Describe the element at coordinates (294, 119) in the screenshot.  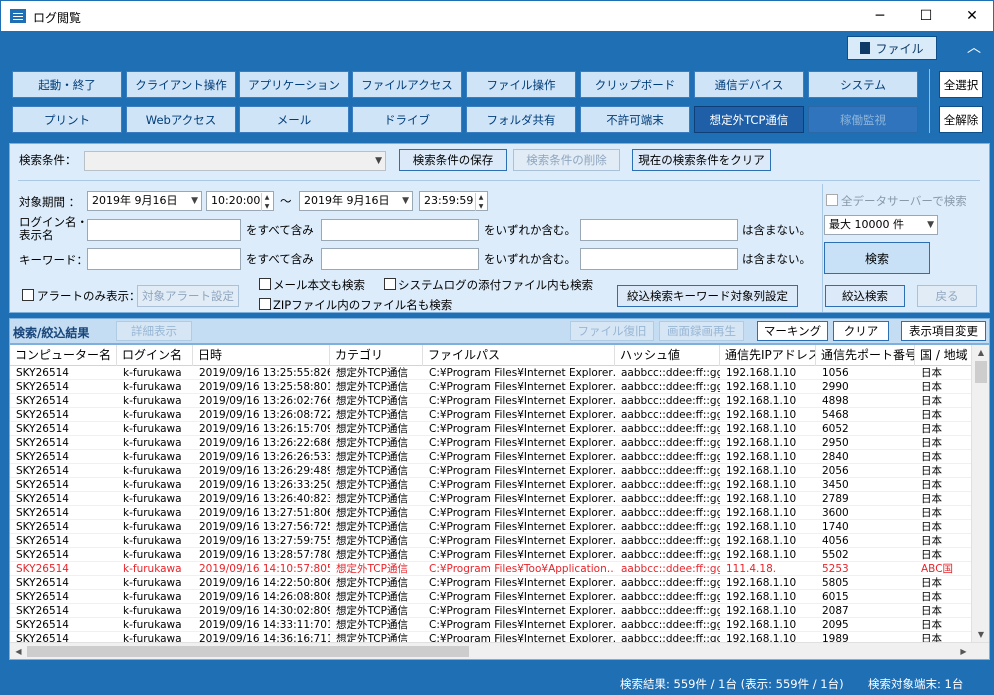
I see `category-button: メール` at that location.